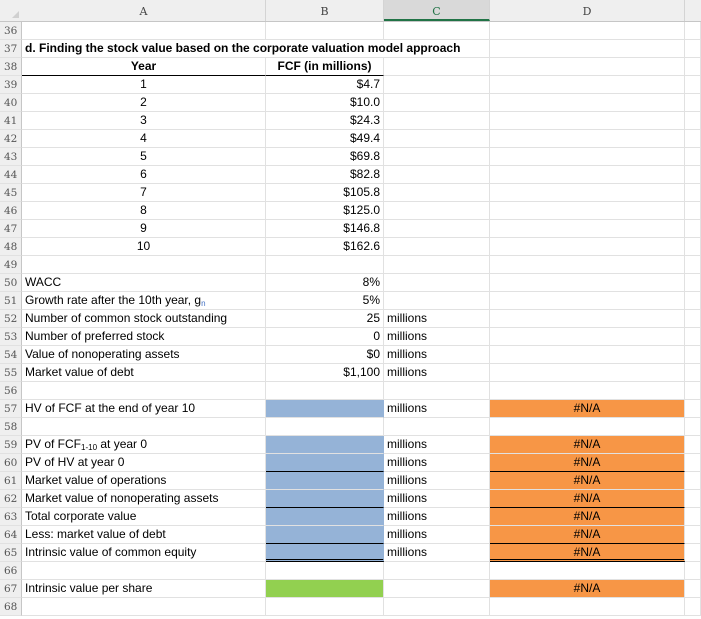 The image size is (701, 619). Describe the element at coordinates (11, 481) in the screenshot. I see `row-header: 61` at that location.